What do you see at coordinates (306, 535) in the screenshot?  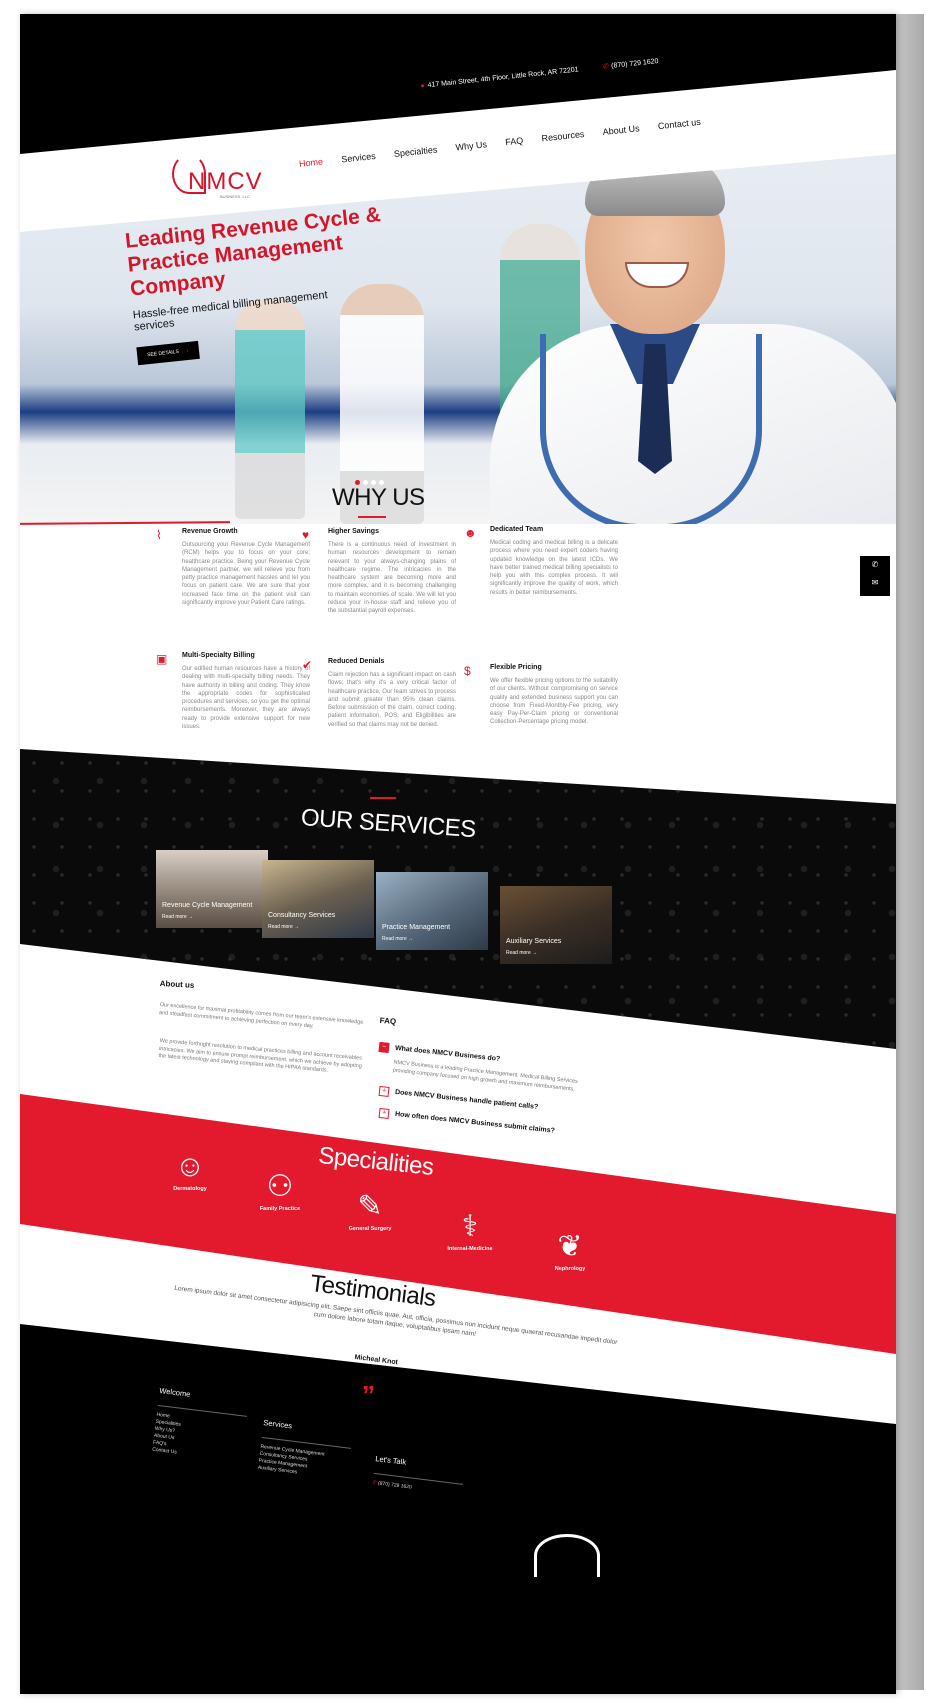 I see `piggy-bank-icon: ♥` at bounding box center [306, 535].